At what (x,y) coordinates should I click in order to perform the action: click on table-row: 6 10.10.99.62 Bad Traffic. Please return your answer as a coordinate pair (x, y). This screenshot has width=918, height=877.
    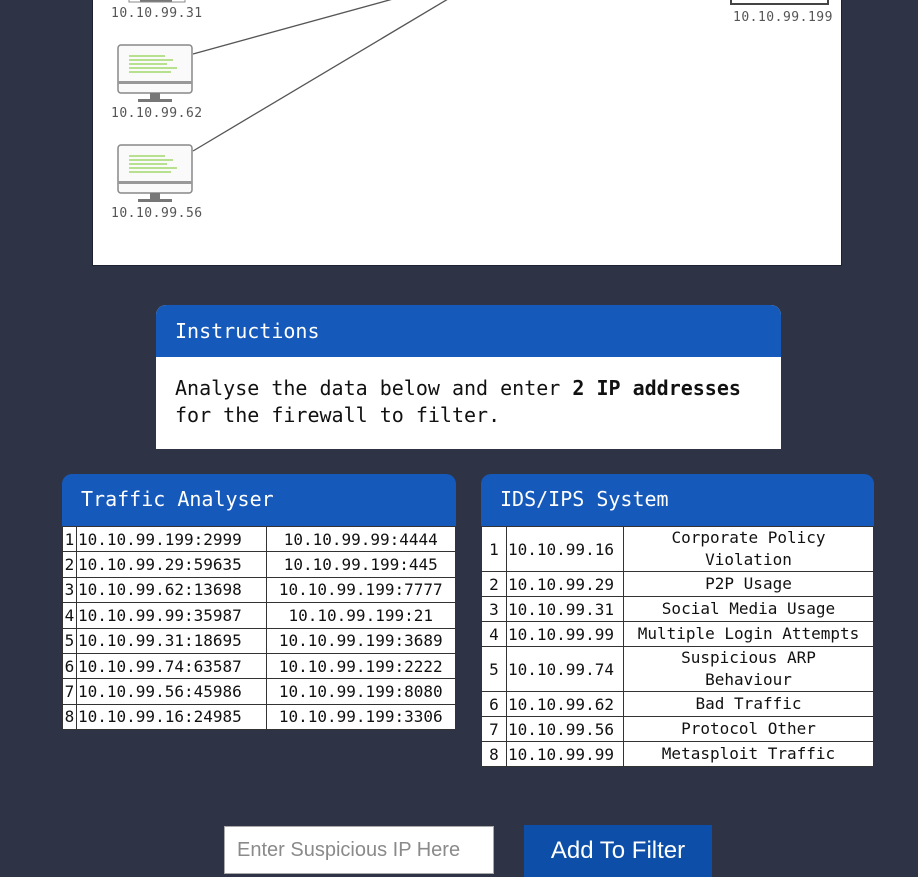
    Looking at the image, I should click on (677, 704).